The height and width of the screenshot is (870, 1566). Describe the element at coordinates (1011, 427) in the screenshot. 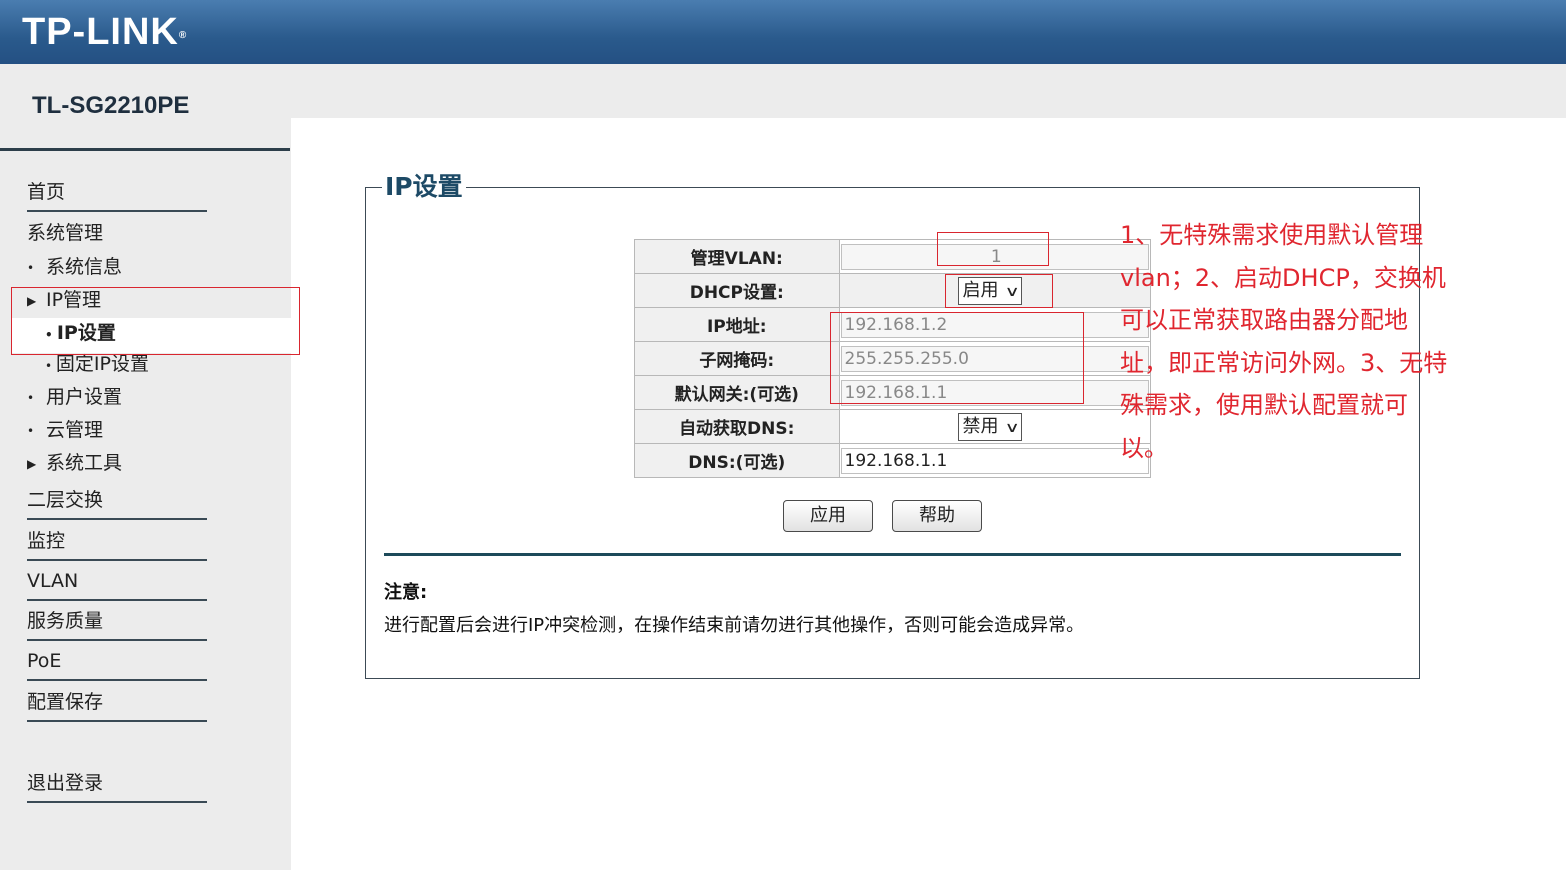

I see `chevron-down-icon: ∨` at that location.